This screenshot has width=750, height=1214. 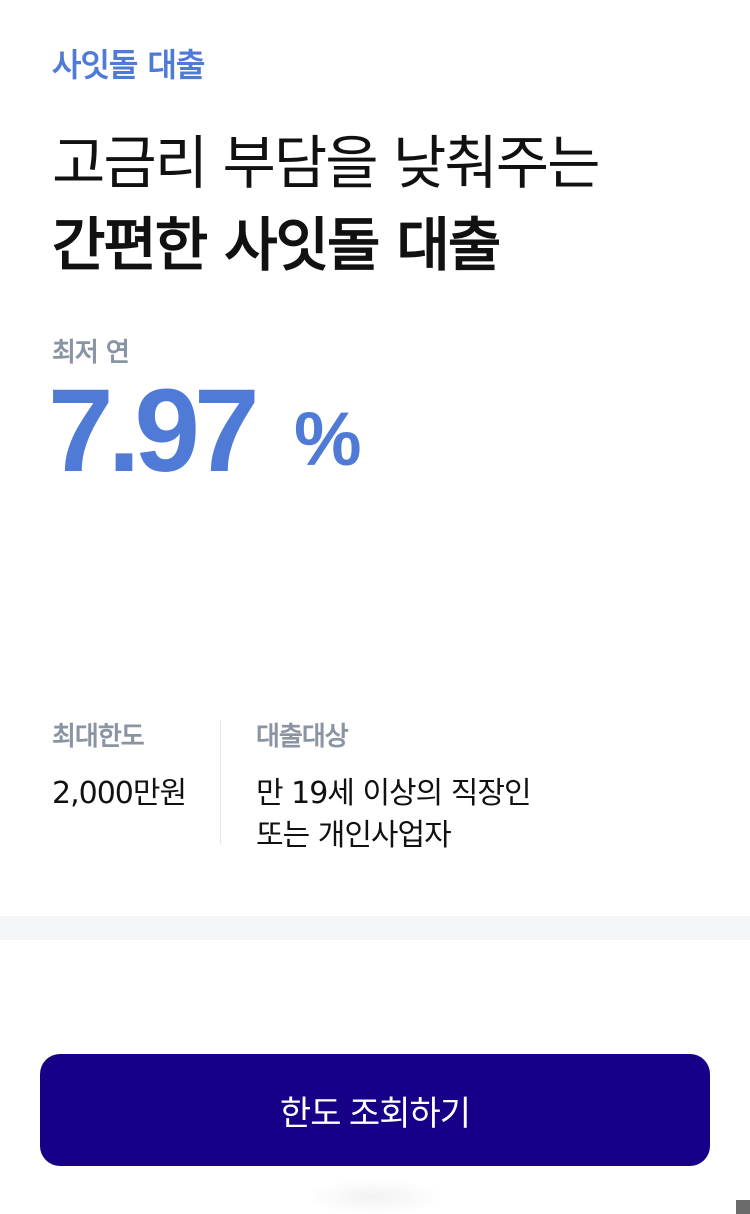 I want to click on headline-line-1: 고금리 부담을 낮춰주는, so click(x=326, y=163).